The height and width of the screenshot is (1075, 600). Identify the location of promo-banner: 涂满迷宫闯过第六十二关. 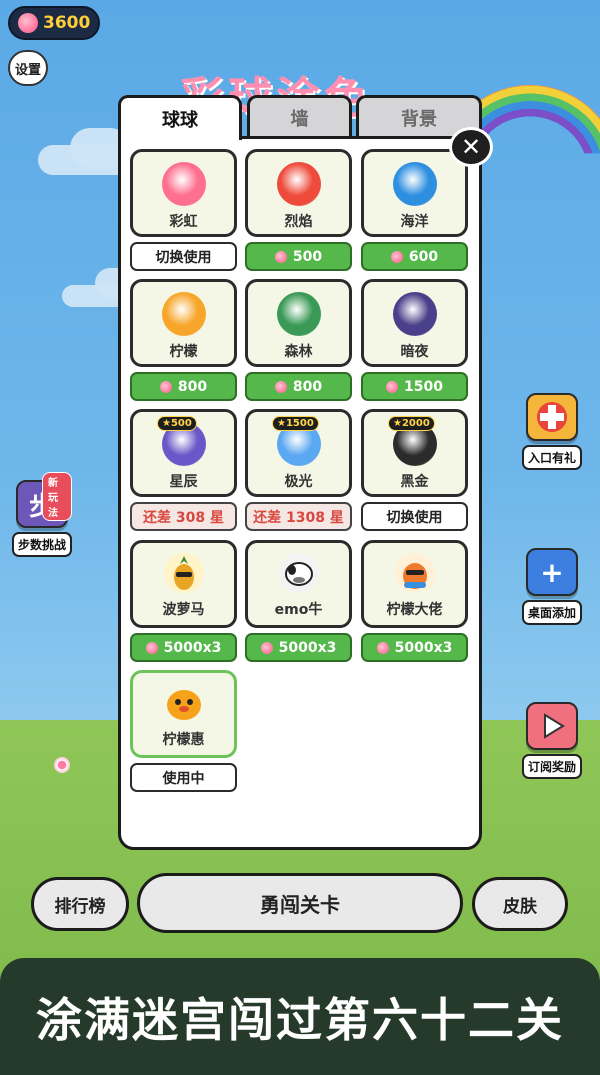
(300, 1016).